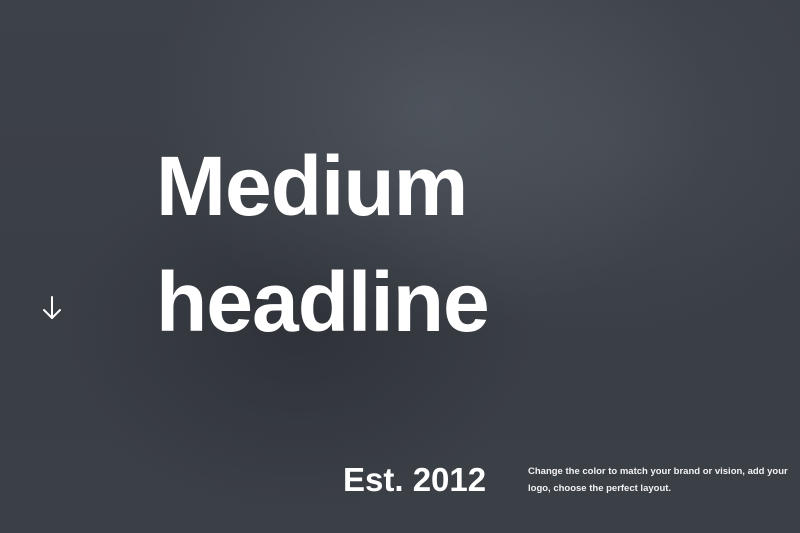 The image size is (800, 533). I want to click on headline-line-2: headline, so click(323, 302).